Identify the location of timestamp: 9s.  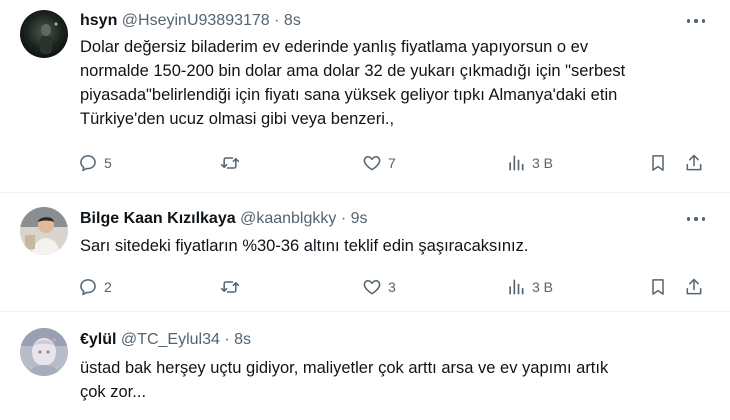
(359, 218).